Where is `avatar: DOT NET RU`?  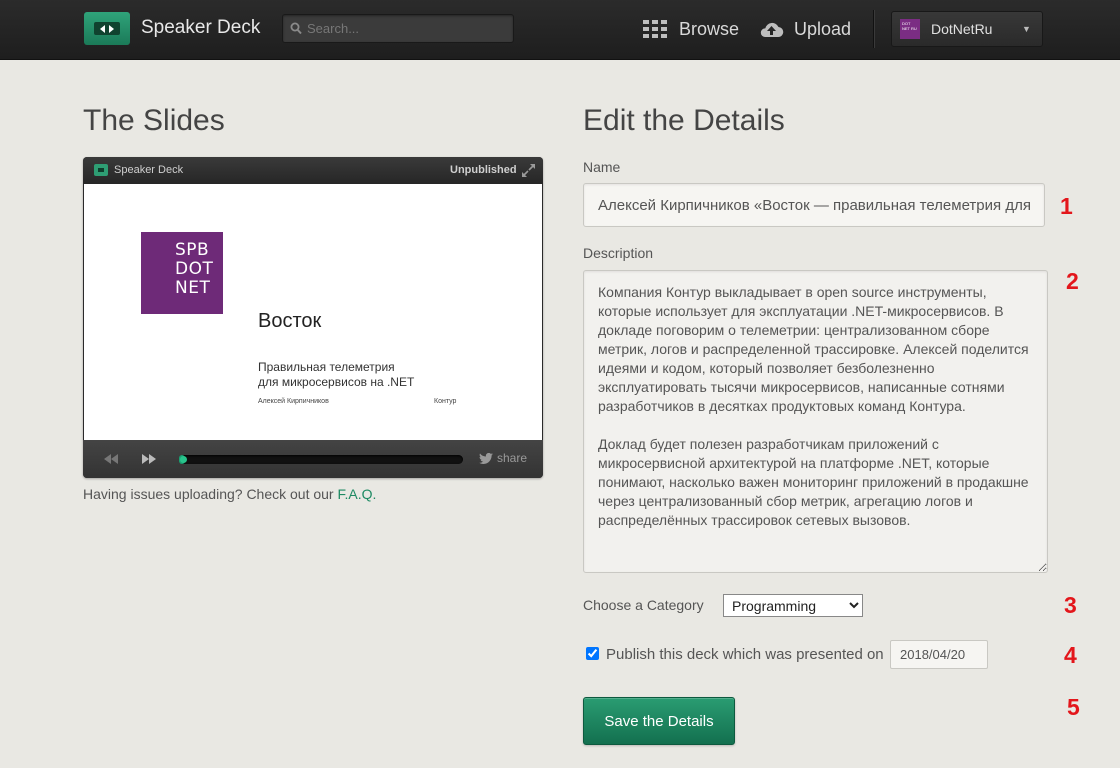
avatar: DOT NET RU is located at coordinates (910, 29).